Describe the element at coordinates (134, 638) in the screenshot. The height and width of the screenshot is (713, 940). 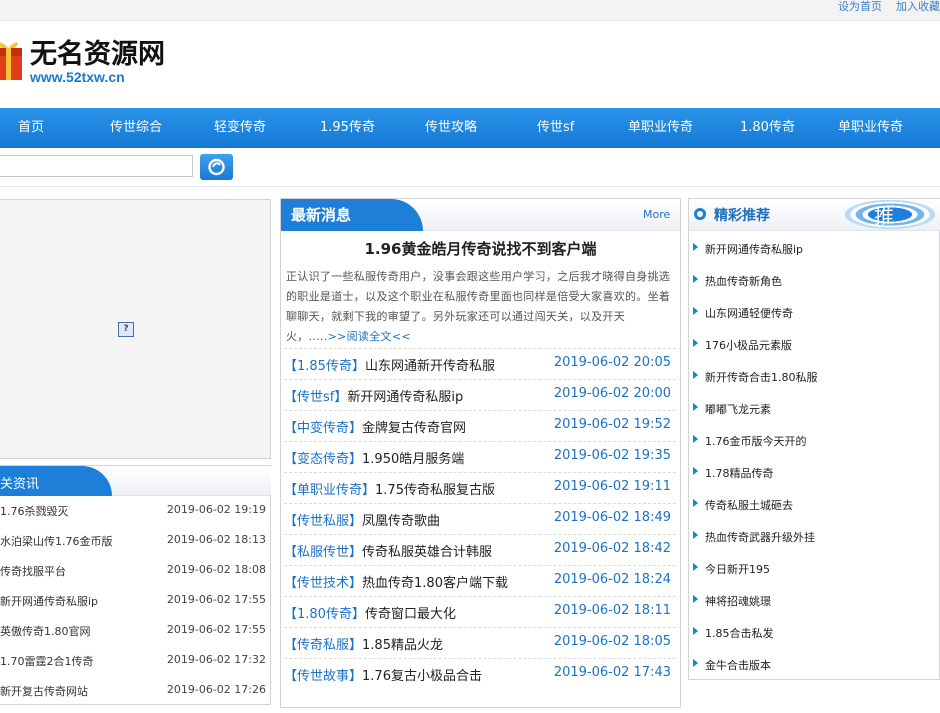
I see `list-item: 英傲传奇1.80官网 2019-06-02 17:55` at that location.